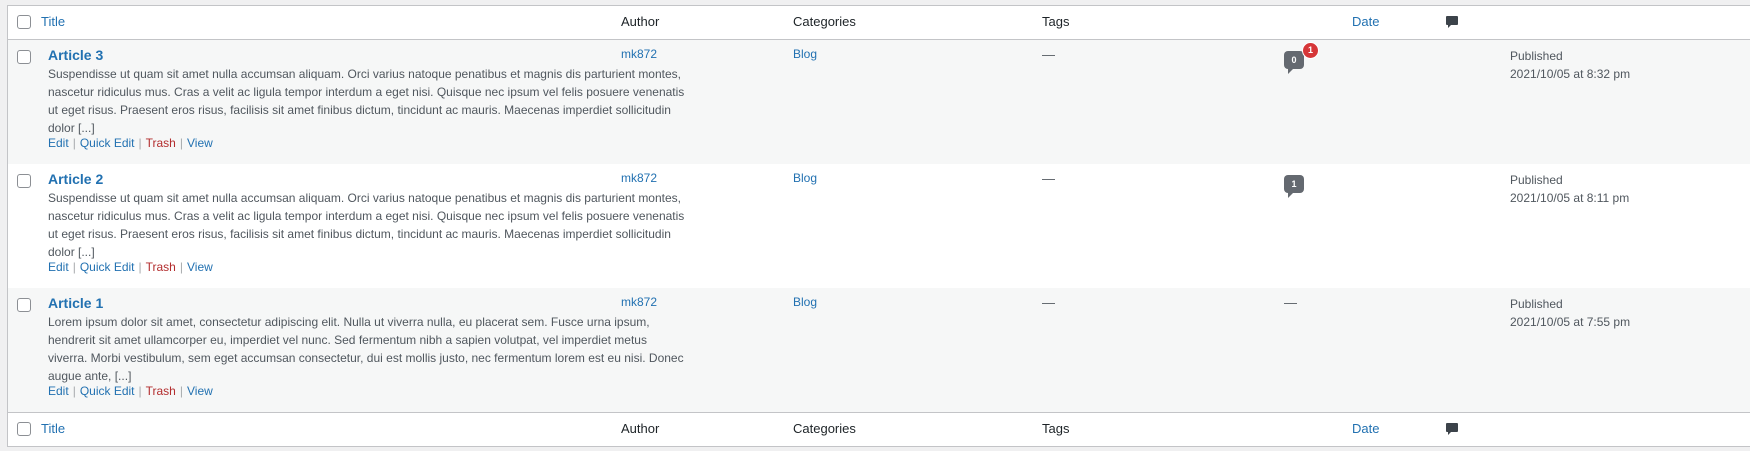 This screenshot has height=451, width=1750. I want to click on no-comments-value: —, so click(1290, 302).